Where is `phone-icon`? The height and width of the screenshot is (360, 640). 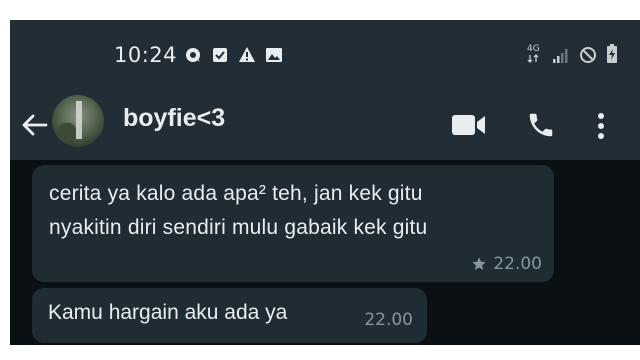 phone-icon is located at coordinates (541, 125).